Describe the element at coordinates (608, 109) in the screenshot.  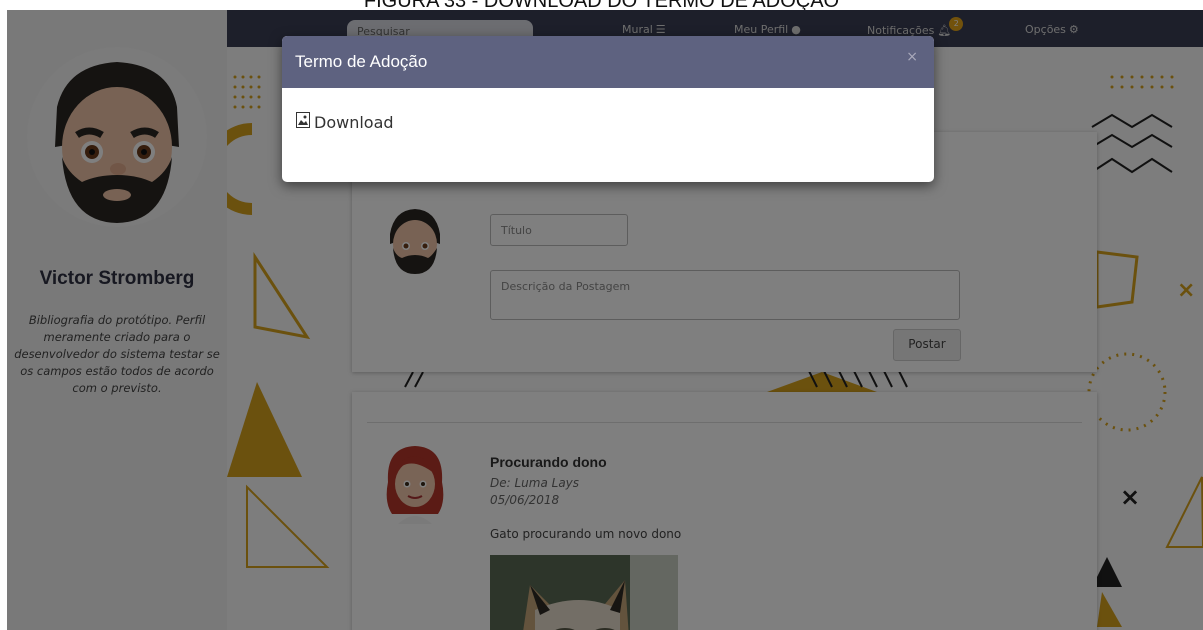
I see `adoption-term-modal: Termo de Adoção × Download` at that location.